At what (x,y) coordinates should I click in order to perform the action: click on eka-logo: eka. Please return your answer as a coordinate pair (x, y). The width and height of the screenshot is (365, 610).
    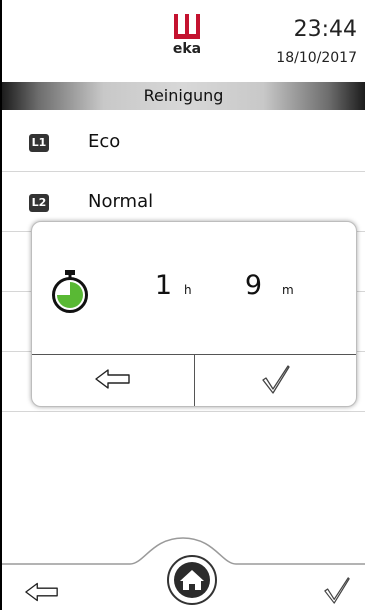
    Looking at the image, I should click on (187, 39).